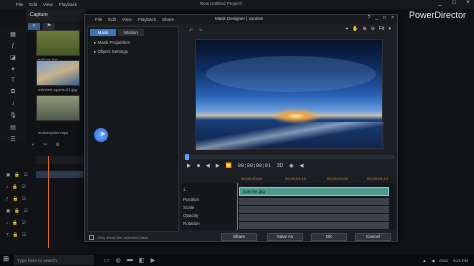 This screenshot has width=474, height=266. Describe the element at coordinates (188, 207) in the screenshot. I see `attribute-scale: Scale` at that location.